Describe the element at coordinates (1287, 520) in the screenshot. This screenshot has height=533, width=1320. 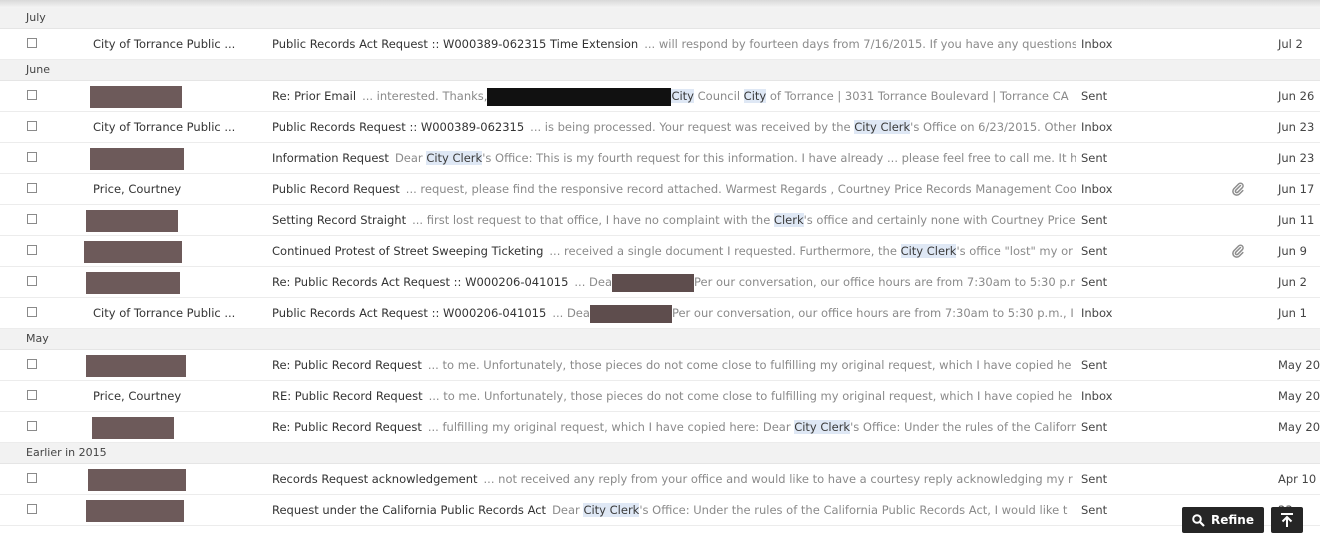
I see `scroll-to-top-button` at that location.